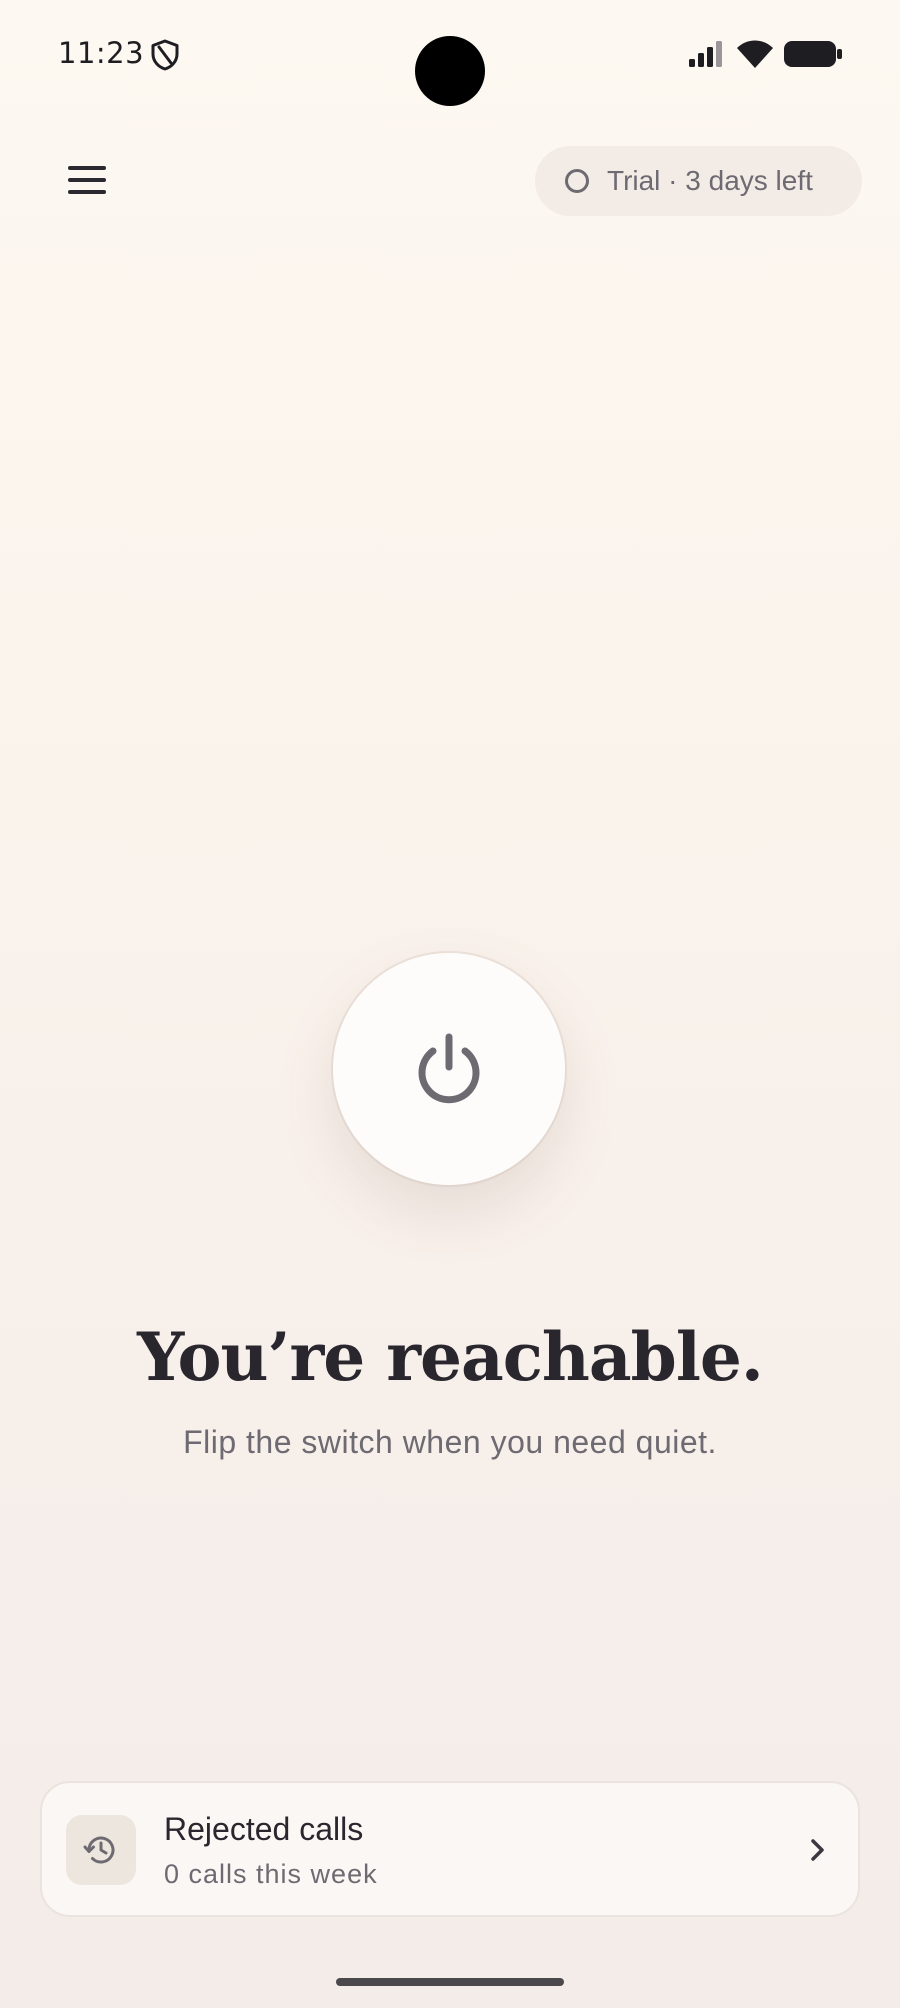 The image size is (900, 2008). What do you see at coordinates (813, 54) in the screenshot?
I see `battery-icon` at bounding box center [813, 54].